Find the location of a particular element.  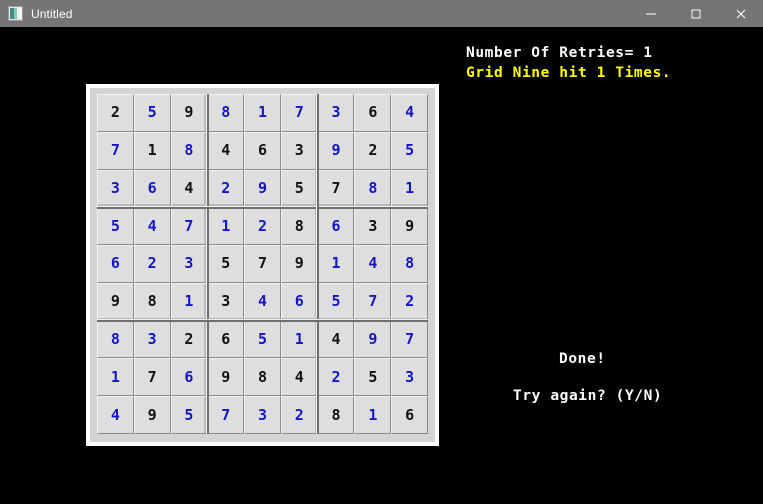

title-bar: Untitled is located at coordinates (381, 13).